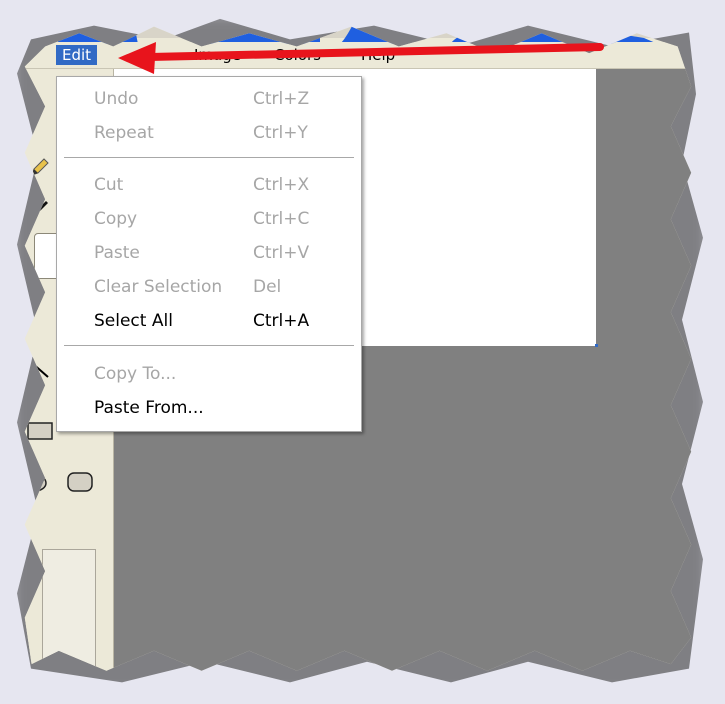 This screenshot has width=725, height=704. Describe the element at coordinates (117, 253) in the screenshot. I see `menu-item-label: Paste` at that location.